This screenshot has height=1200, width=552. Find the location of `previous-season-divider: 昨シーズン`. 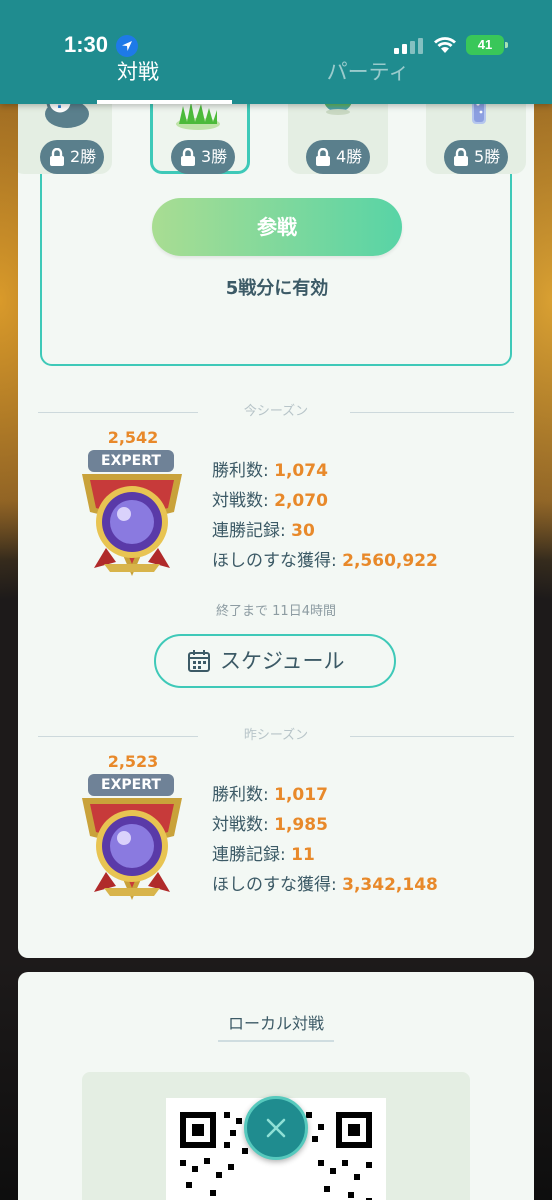

previous-season-divider: 昨シーズン is located at coordinates (276, 736).